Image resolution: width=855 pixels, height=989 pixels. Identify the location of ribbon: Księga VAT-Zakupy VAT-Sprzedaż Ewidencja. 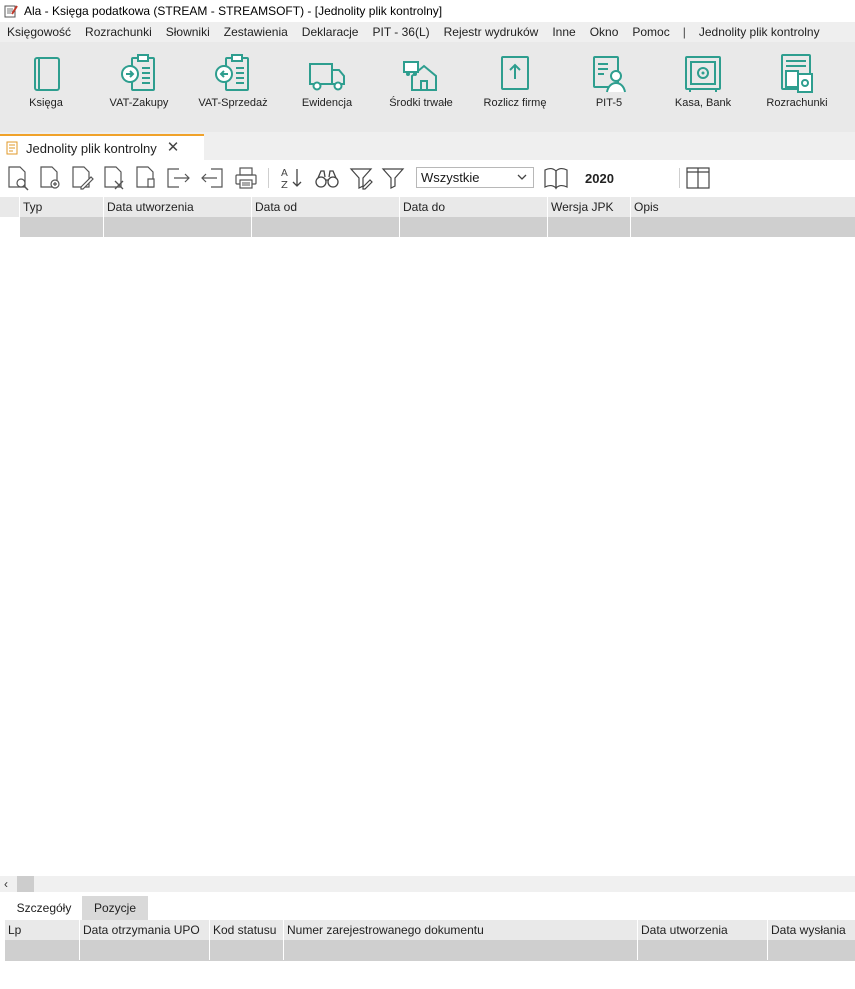
(427, 87).